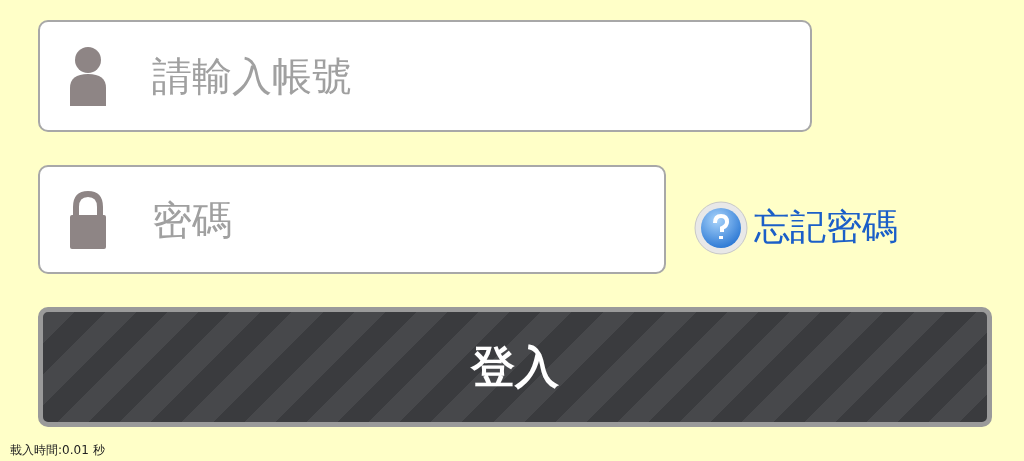 Image resolution: width=1024 pixels, height=461 pixels. Describe the element at coordinates (721, 227) in the screenshot. I see `help-icon` at that location.